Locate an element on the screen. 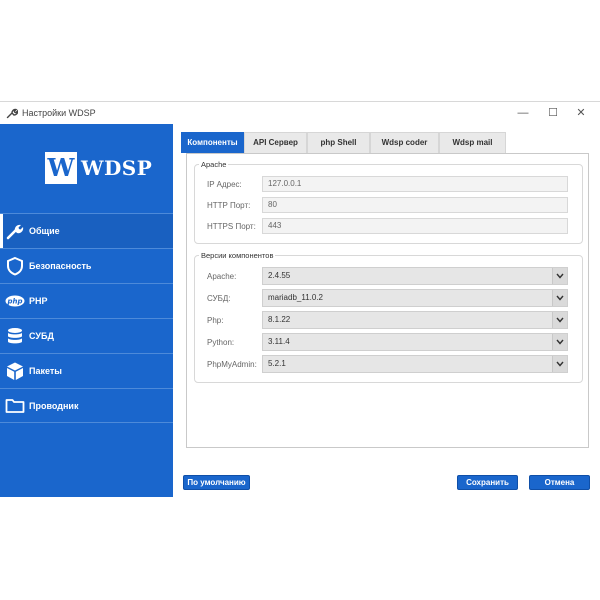  ip-address-field: 127.0.0.1 is located at coordinates (415, 184).